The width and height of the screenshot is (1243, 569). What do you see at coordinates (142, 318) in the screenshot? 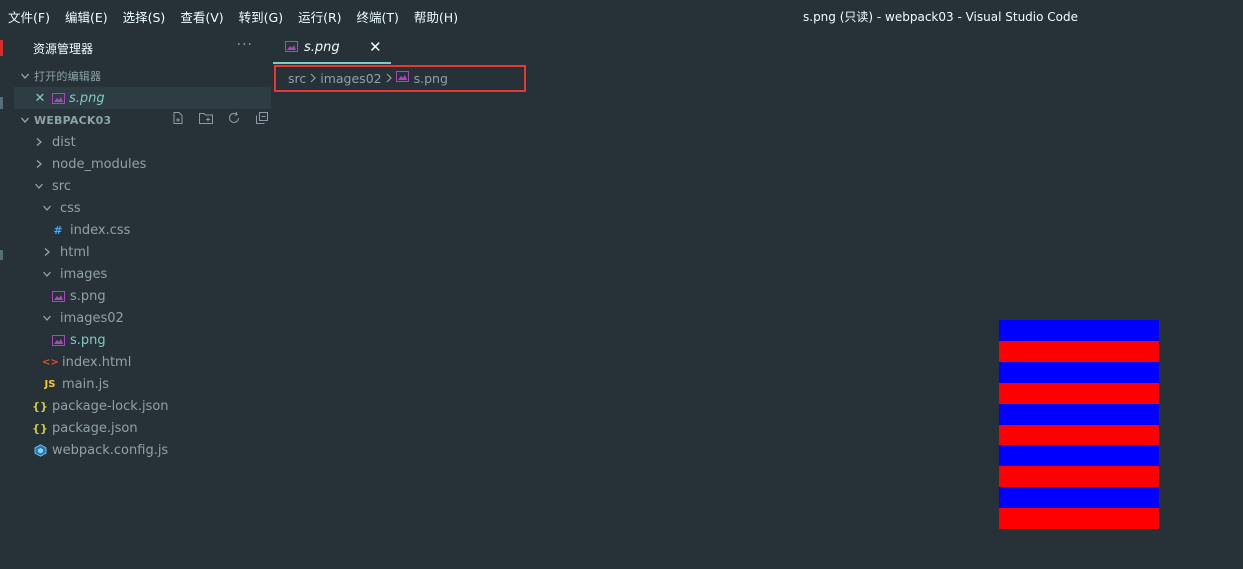
I see `tree-folder: images02` at bounding box center [142, 318].